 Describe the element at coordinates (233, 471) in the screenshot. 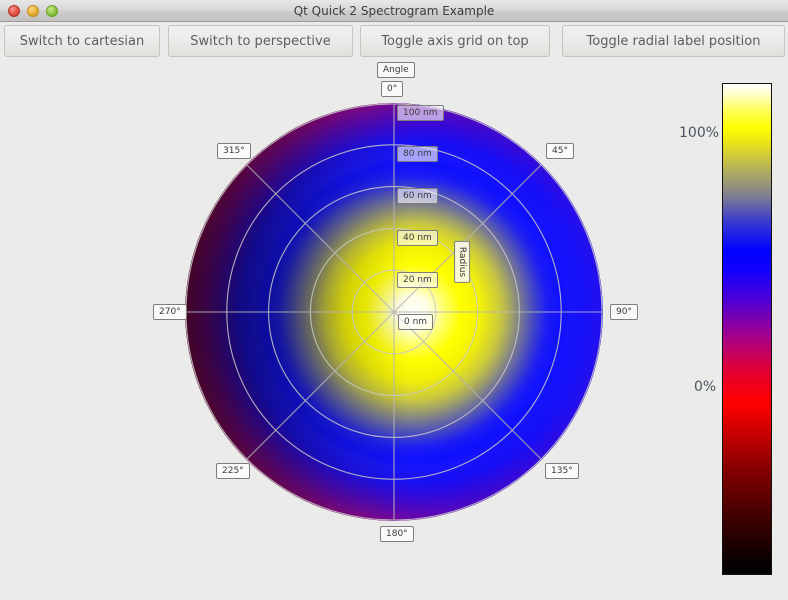

I see `angle-tick-225: 225°` at that location.